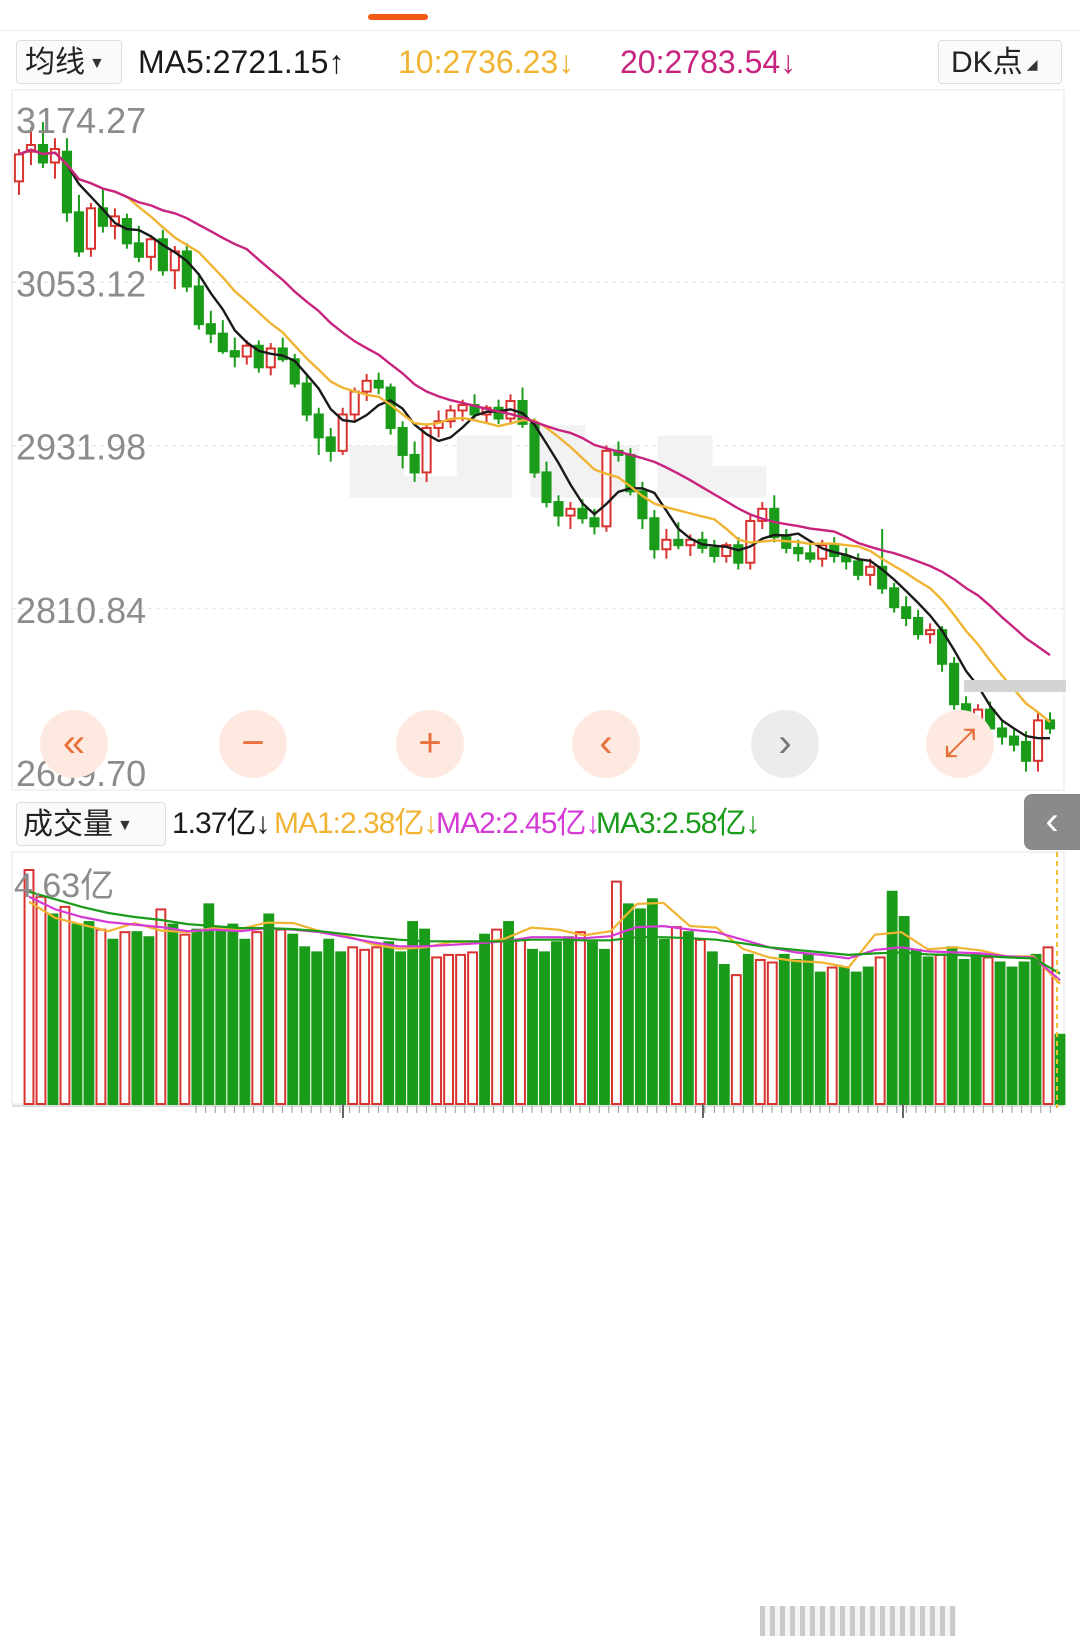  I want to click on volume-axis-label: 4.63亿, so click(64, 886).